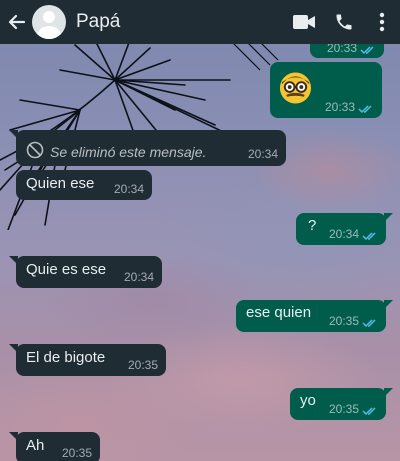  Describe the element at coordinates (60, 183) in the screenshot. I see `message-text: Quien ese` at that location.